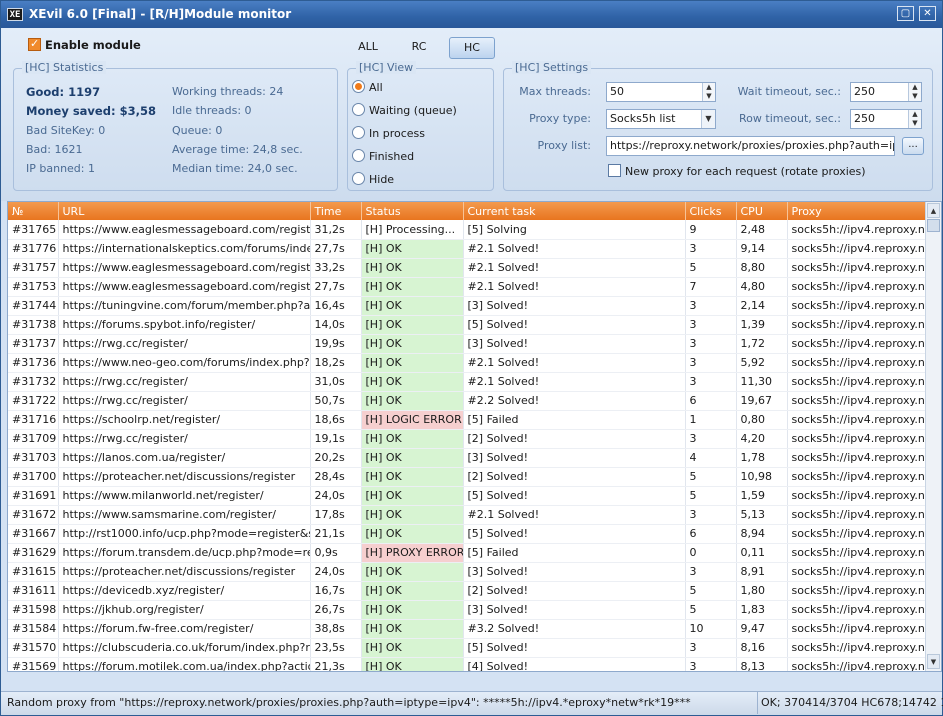  Describe the element at coordinates (762, 515) in the screenshot. I see `cell-cpu: 5,13` at that location.